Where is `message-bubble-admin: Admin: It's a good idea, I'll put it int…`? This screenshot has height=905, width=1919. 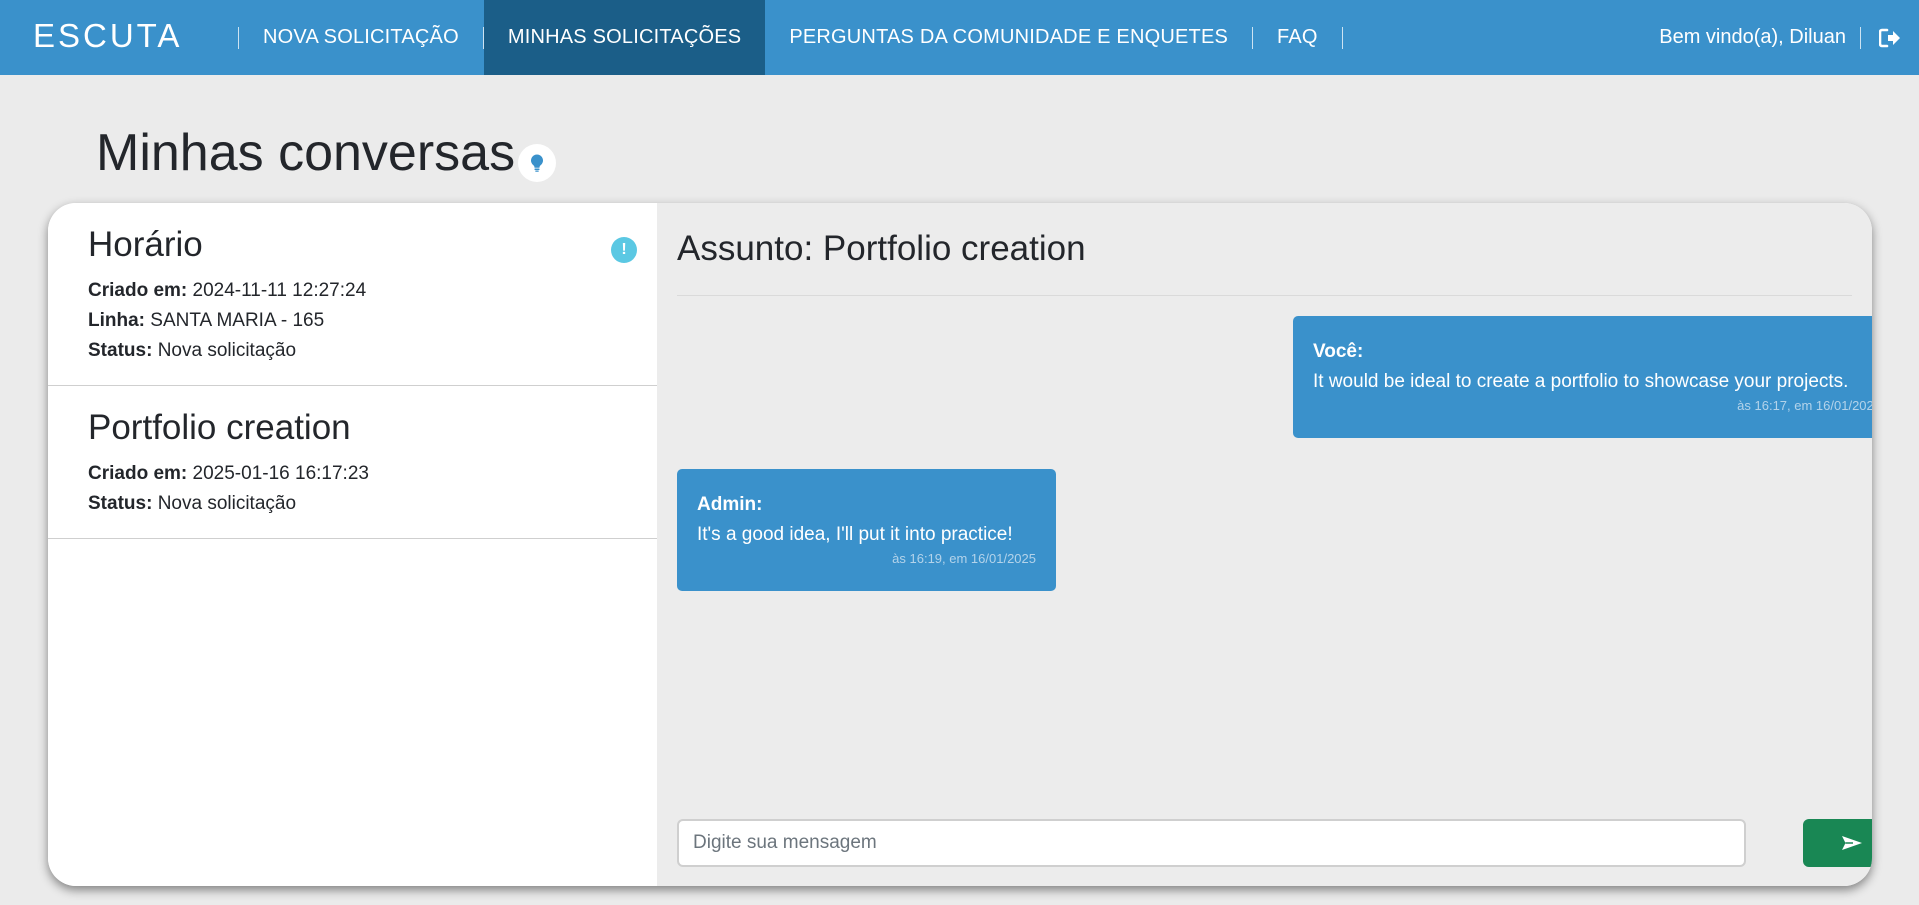 message-bubble-admin: Admin: It's a good idea, I'll put it int… is located at coordinates (866, 530).